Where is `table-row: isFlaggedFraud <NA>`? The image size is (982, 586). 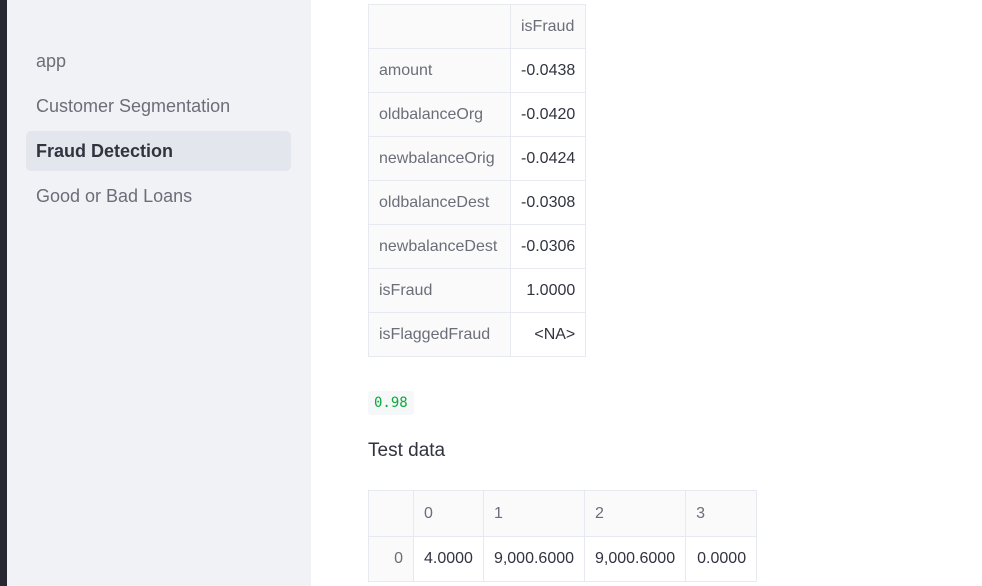 table-row: isFlaggedFraud <NA> is located at coordinates (477, 334).